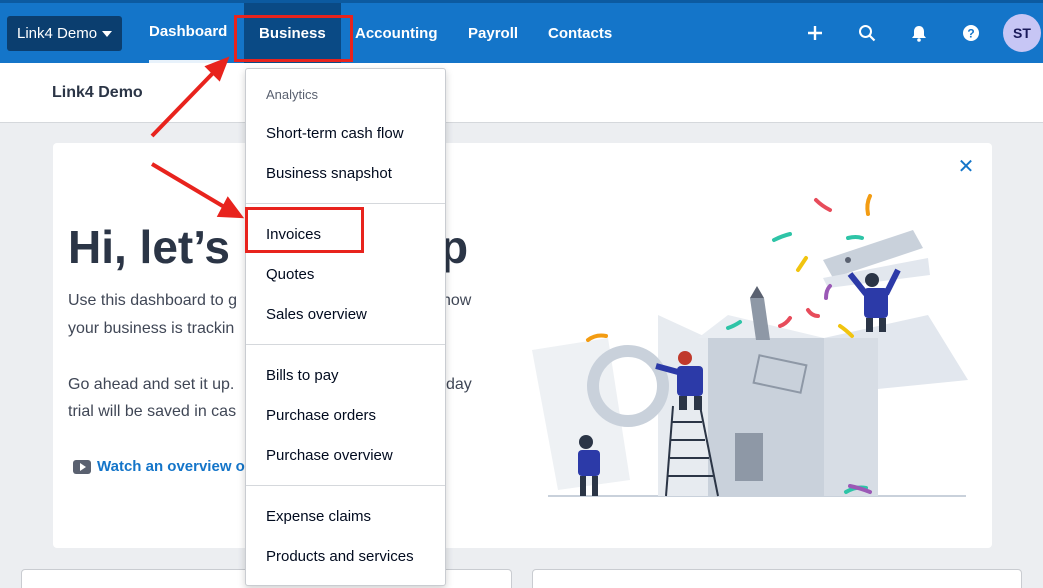 The height and width of the screenshot is (588, 1043). What do you see at coordinates (304, 230) in the screenshot?
I see `highlight-box-invoices` at bounding box center [304, 230].